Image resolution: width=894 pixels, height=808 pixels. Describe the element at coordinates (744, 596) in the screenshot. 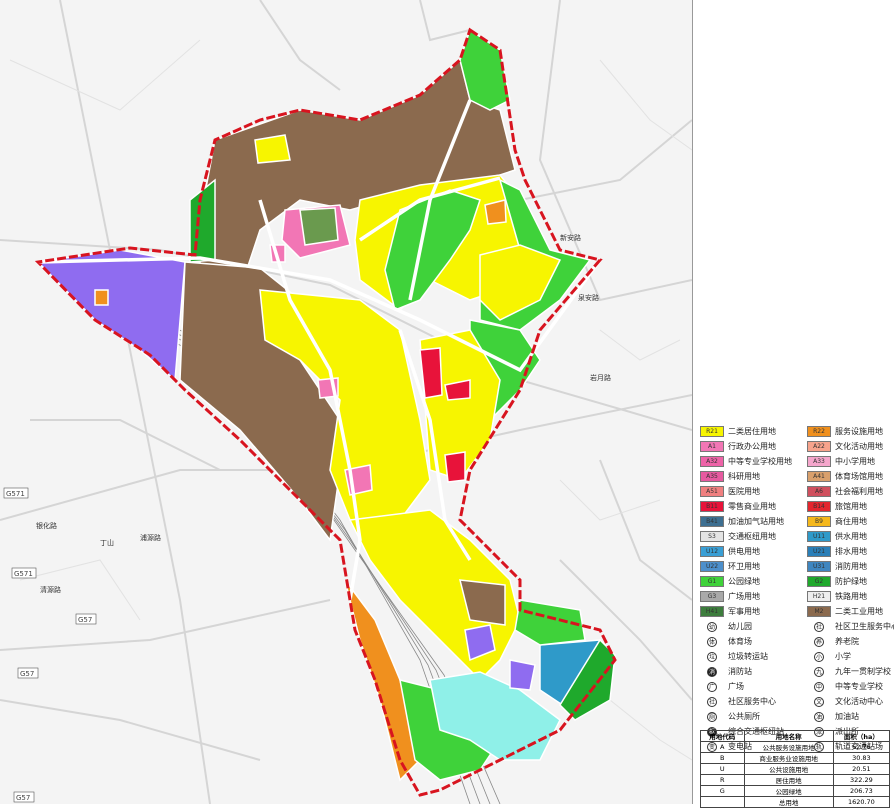

I see `legend-label: 广场用地` at that location.